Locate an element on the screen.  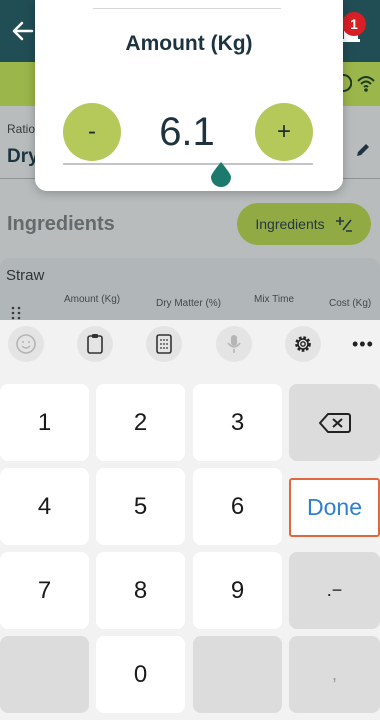
ingredients-button: Ingredients is located at coordinates (304, 224).